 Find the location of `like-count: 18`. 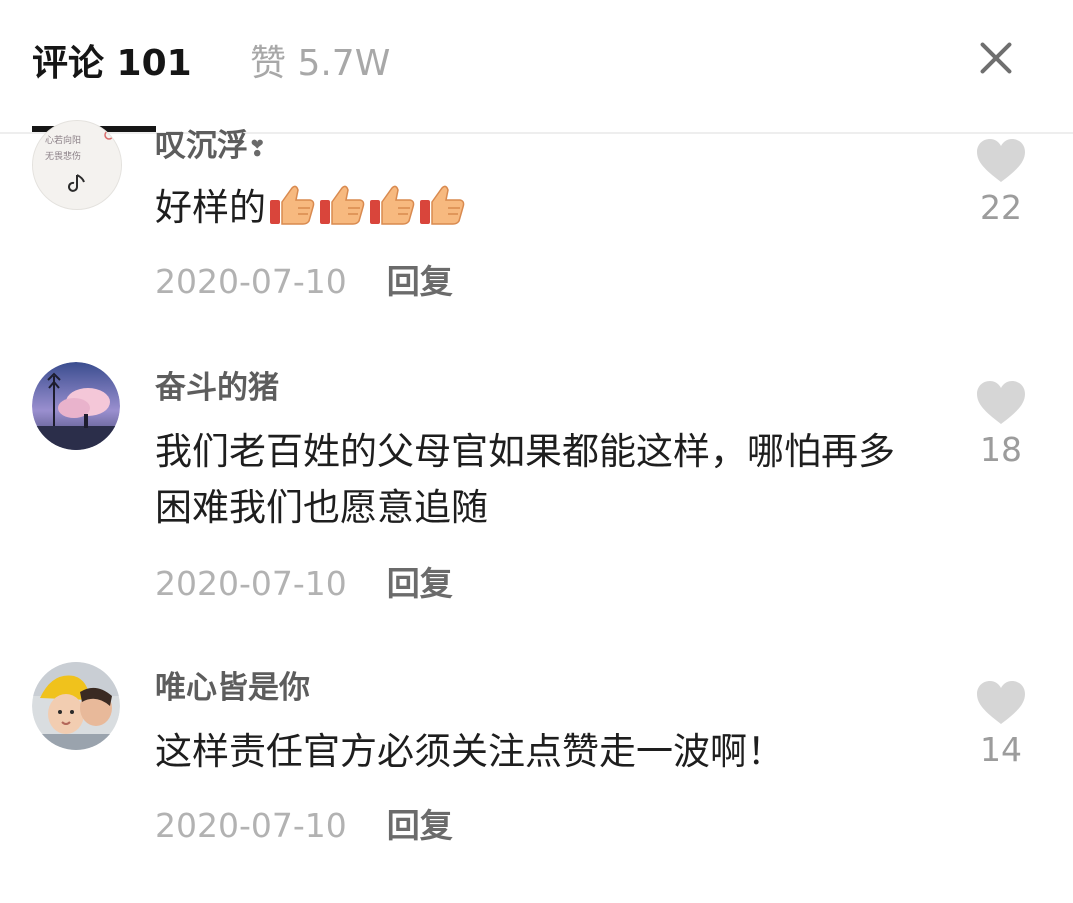

like-count: 18 is located at coordinates (1001, 449).